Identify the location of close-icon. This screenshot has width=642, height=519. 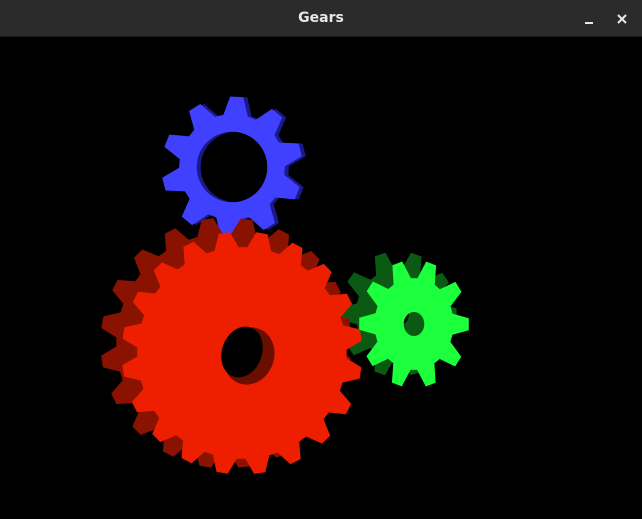
(622, 19).